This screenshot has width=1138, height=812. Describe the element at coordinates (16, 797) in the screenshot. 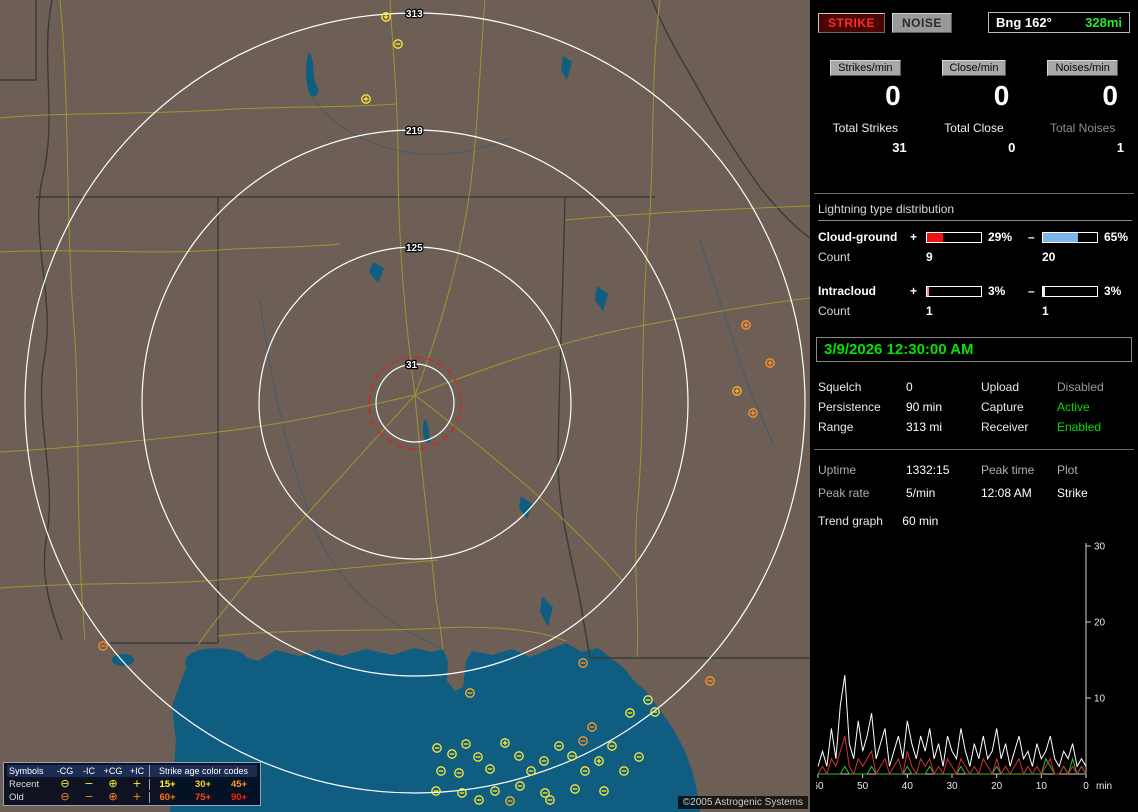

I see `legend-row-label: Old` at that location.